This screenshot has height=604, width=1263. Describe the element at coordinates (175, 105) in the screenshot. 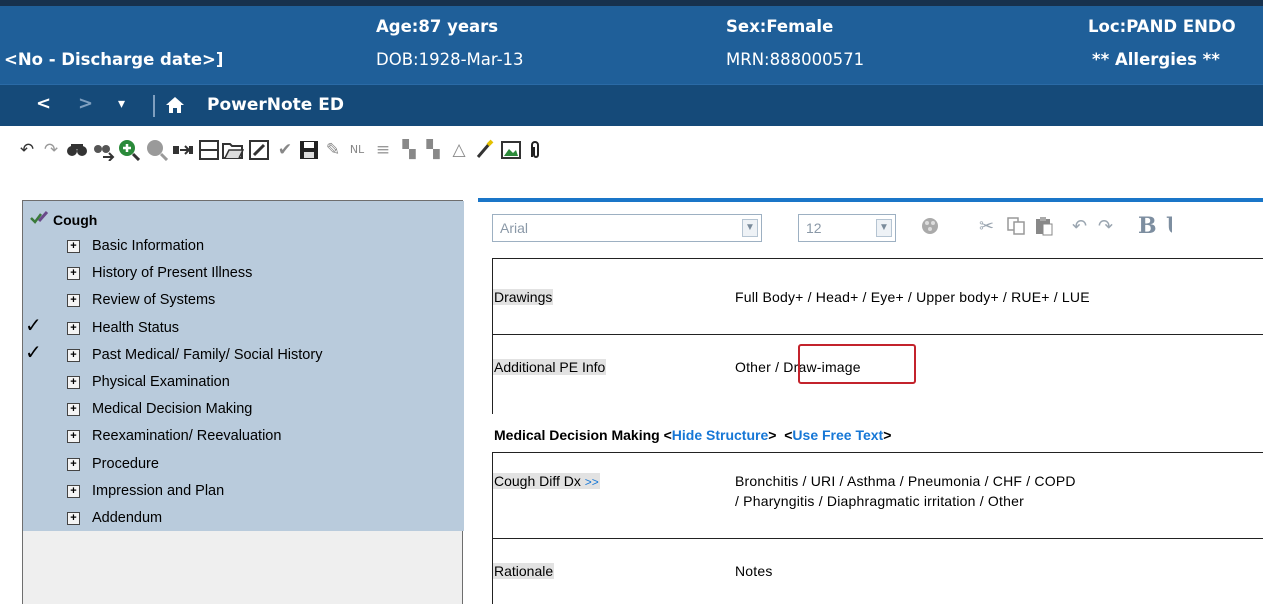

I see `home-icon` at that location.